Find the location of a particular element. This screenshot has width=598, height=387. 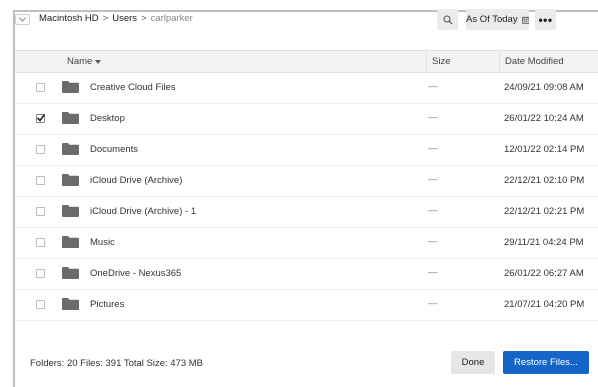

column-header-name: Name is located at coordinates (84, 61).